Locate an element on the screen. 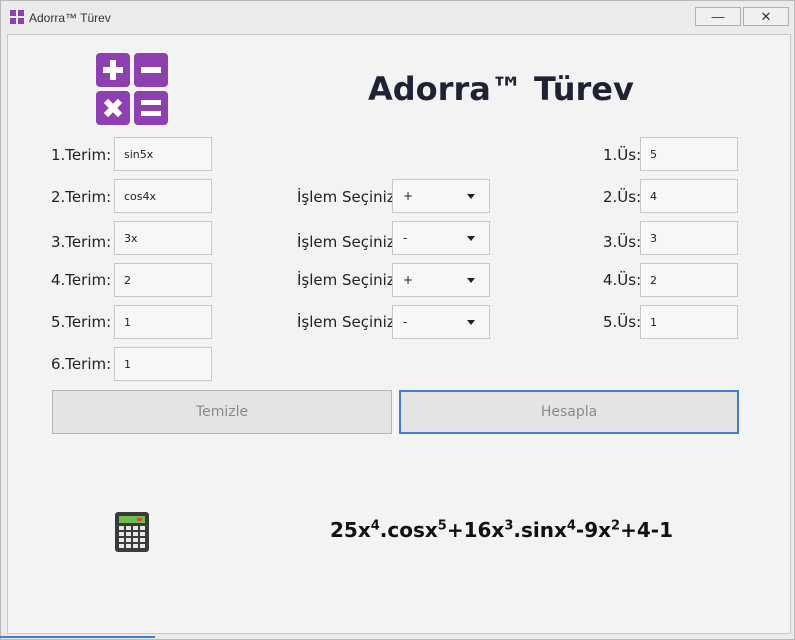 The image size is (795, 640). result-part-2: .cosx is located at coordinates (408, 530).